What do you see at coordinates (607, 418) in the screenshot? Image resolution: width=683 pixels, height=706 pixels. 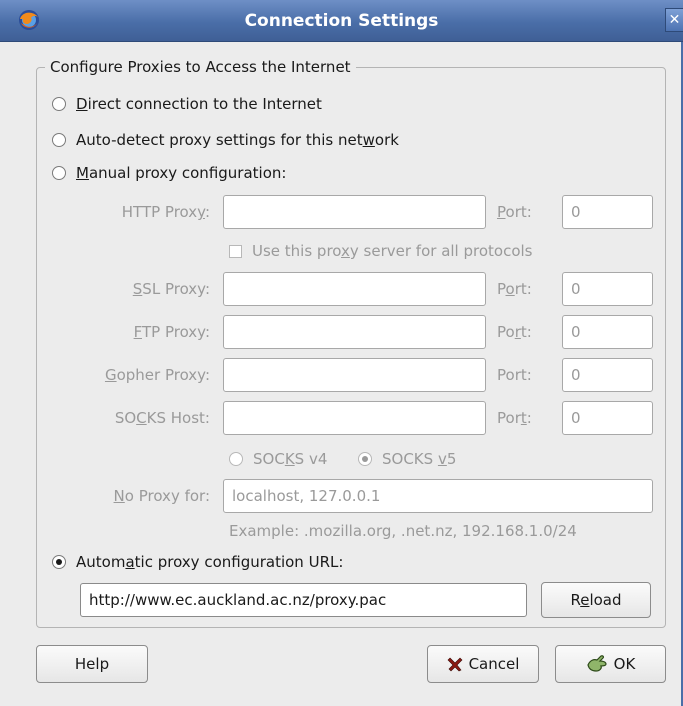 I see `socks-port-input: 0` at bounding box center [607, 418].